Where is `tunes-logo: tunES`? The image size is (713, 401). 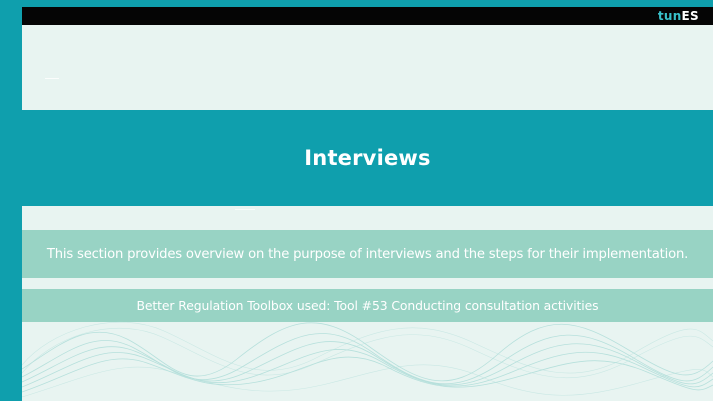
tunes-logo: tunES is located at coordinates (678, 16).